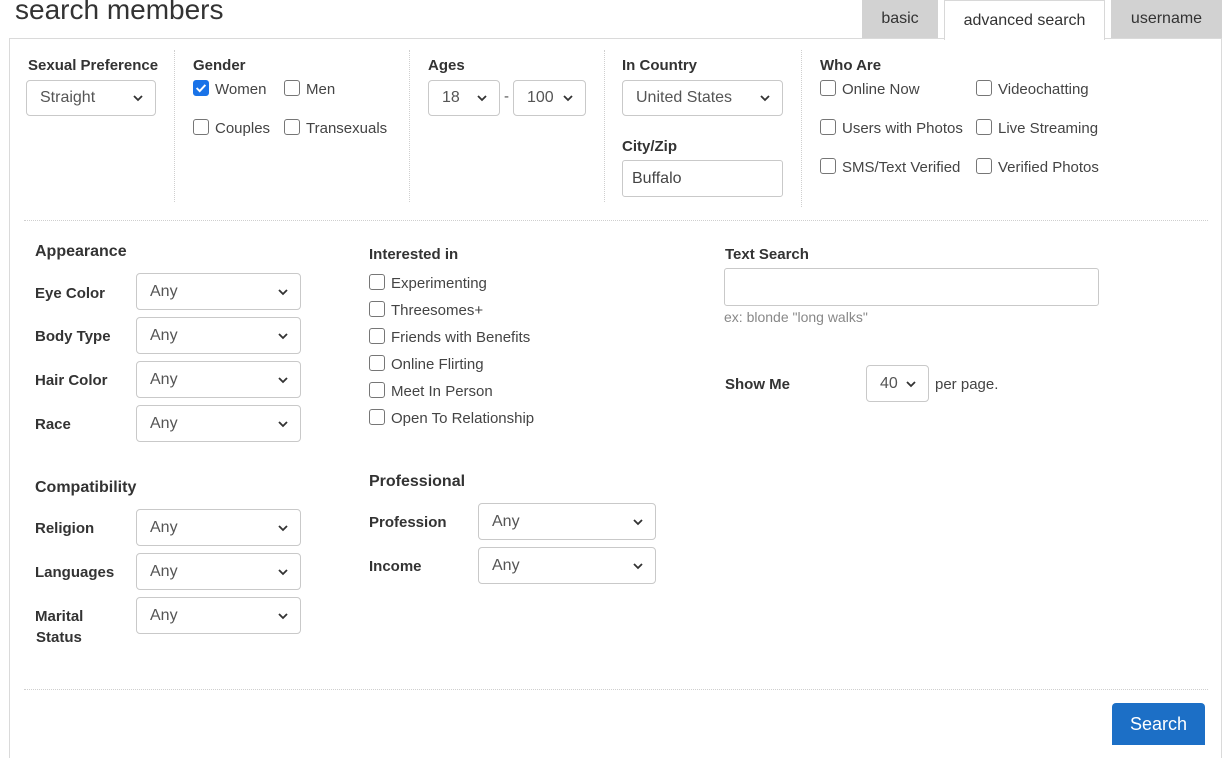 This screenshot has width=1226, height=758. I want to click on gender-label: Gender, so click(219, 65).